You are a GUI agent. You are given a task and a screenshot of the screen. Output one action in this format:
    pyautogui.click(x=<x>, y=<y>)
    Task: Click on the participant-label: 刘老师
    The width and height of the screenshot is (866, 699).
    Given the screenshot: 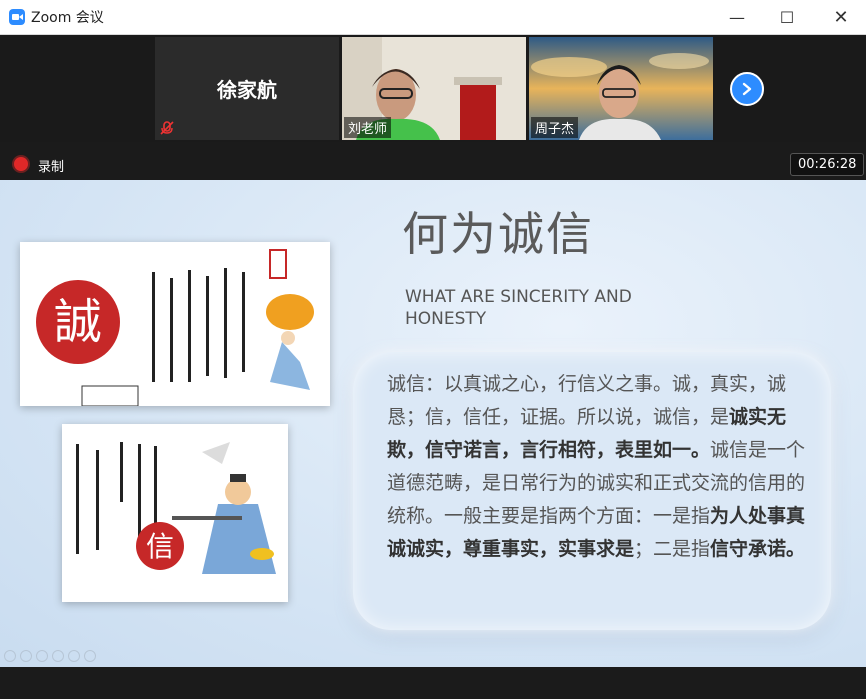 What is the action you would take?
    pyautogui.click(x=368, y=127)
    